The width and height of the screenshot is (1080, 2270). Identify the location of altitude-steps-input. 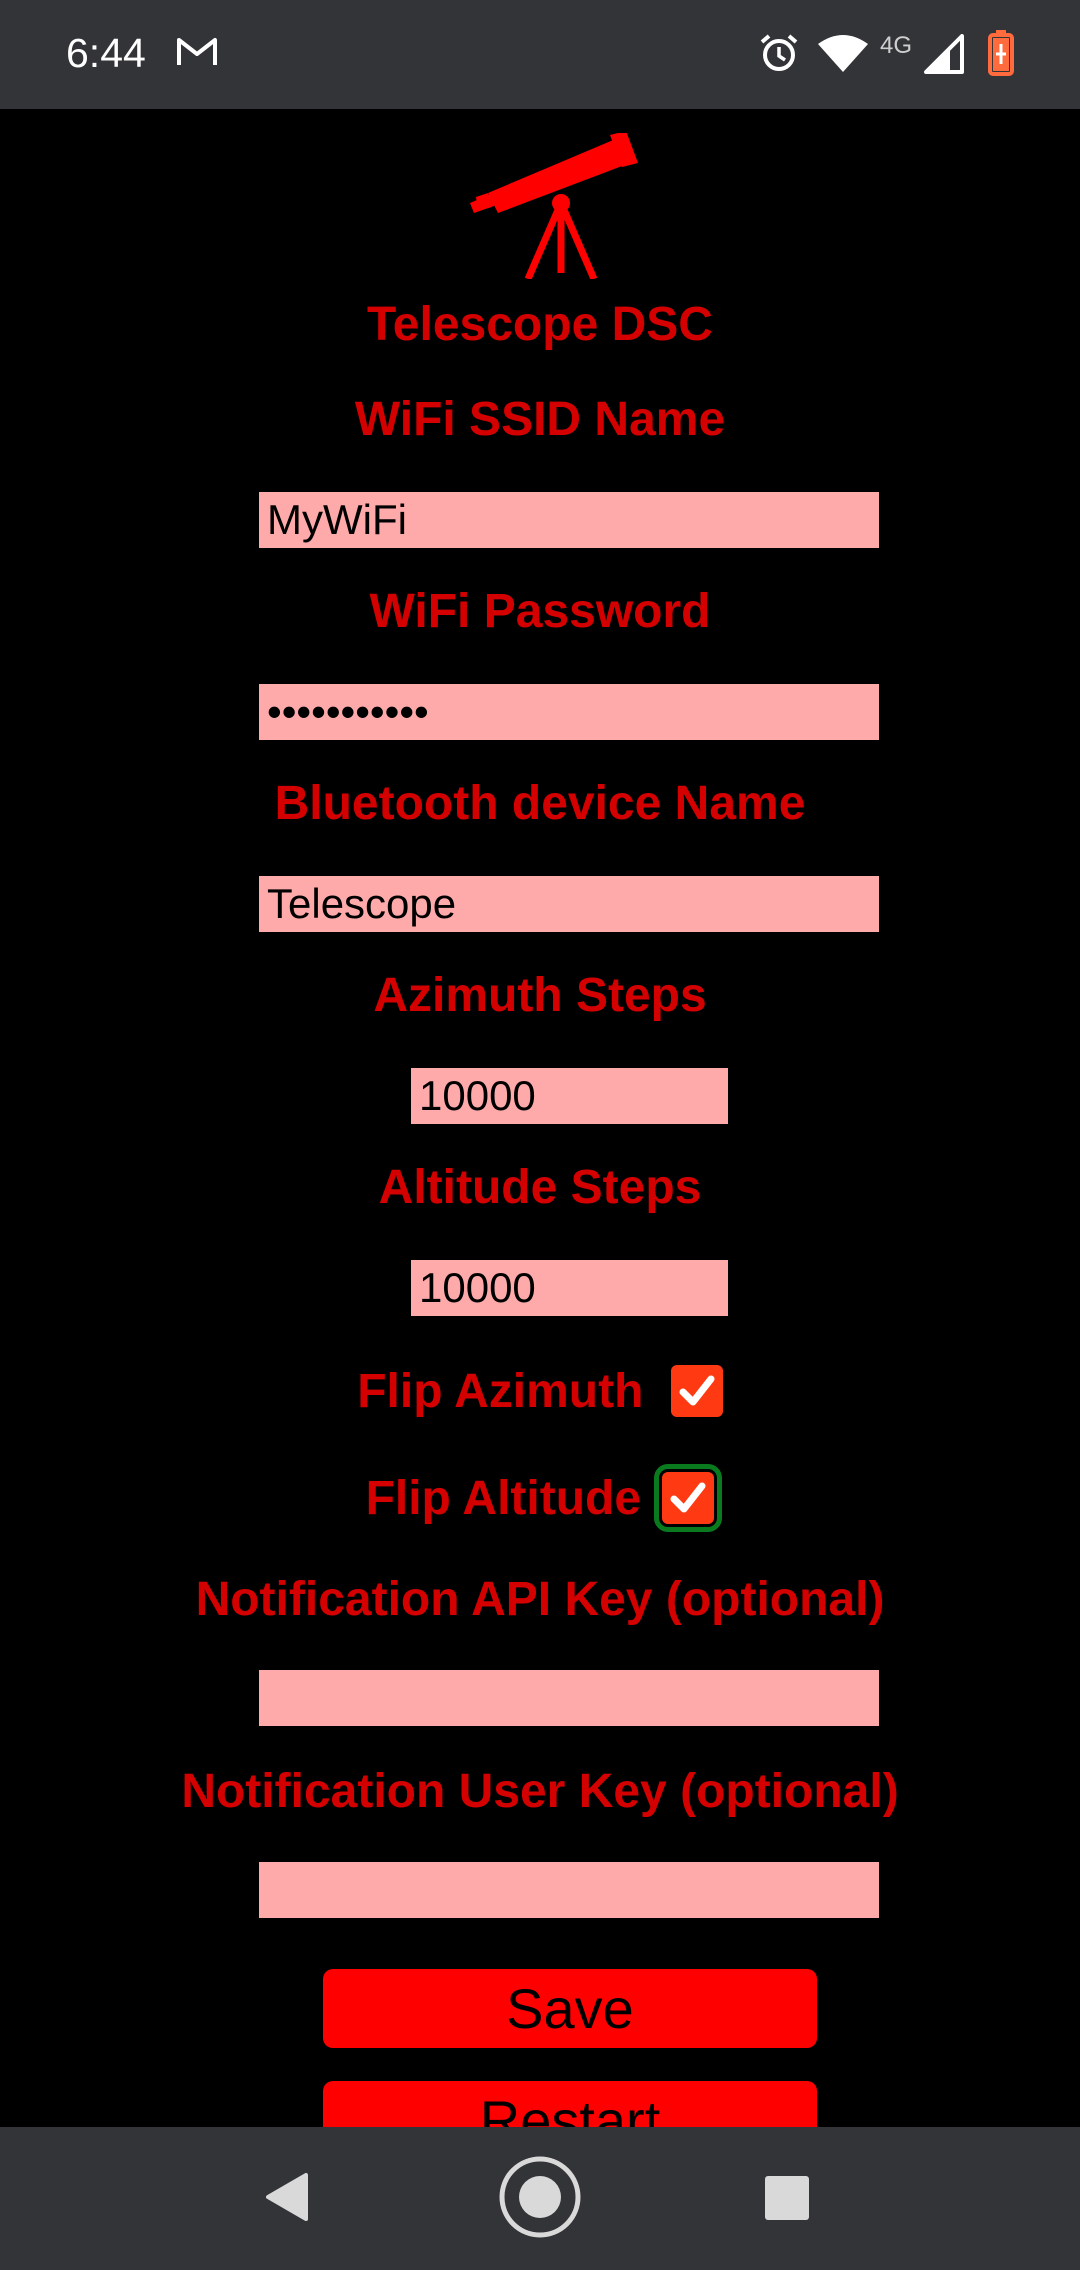
(569, 1288).